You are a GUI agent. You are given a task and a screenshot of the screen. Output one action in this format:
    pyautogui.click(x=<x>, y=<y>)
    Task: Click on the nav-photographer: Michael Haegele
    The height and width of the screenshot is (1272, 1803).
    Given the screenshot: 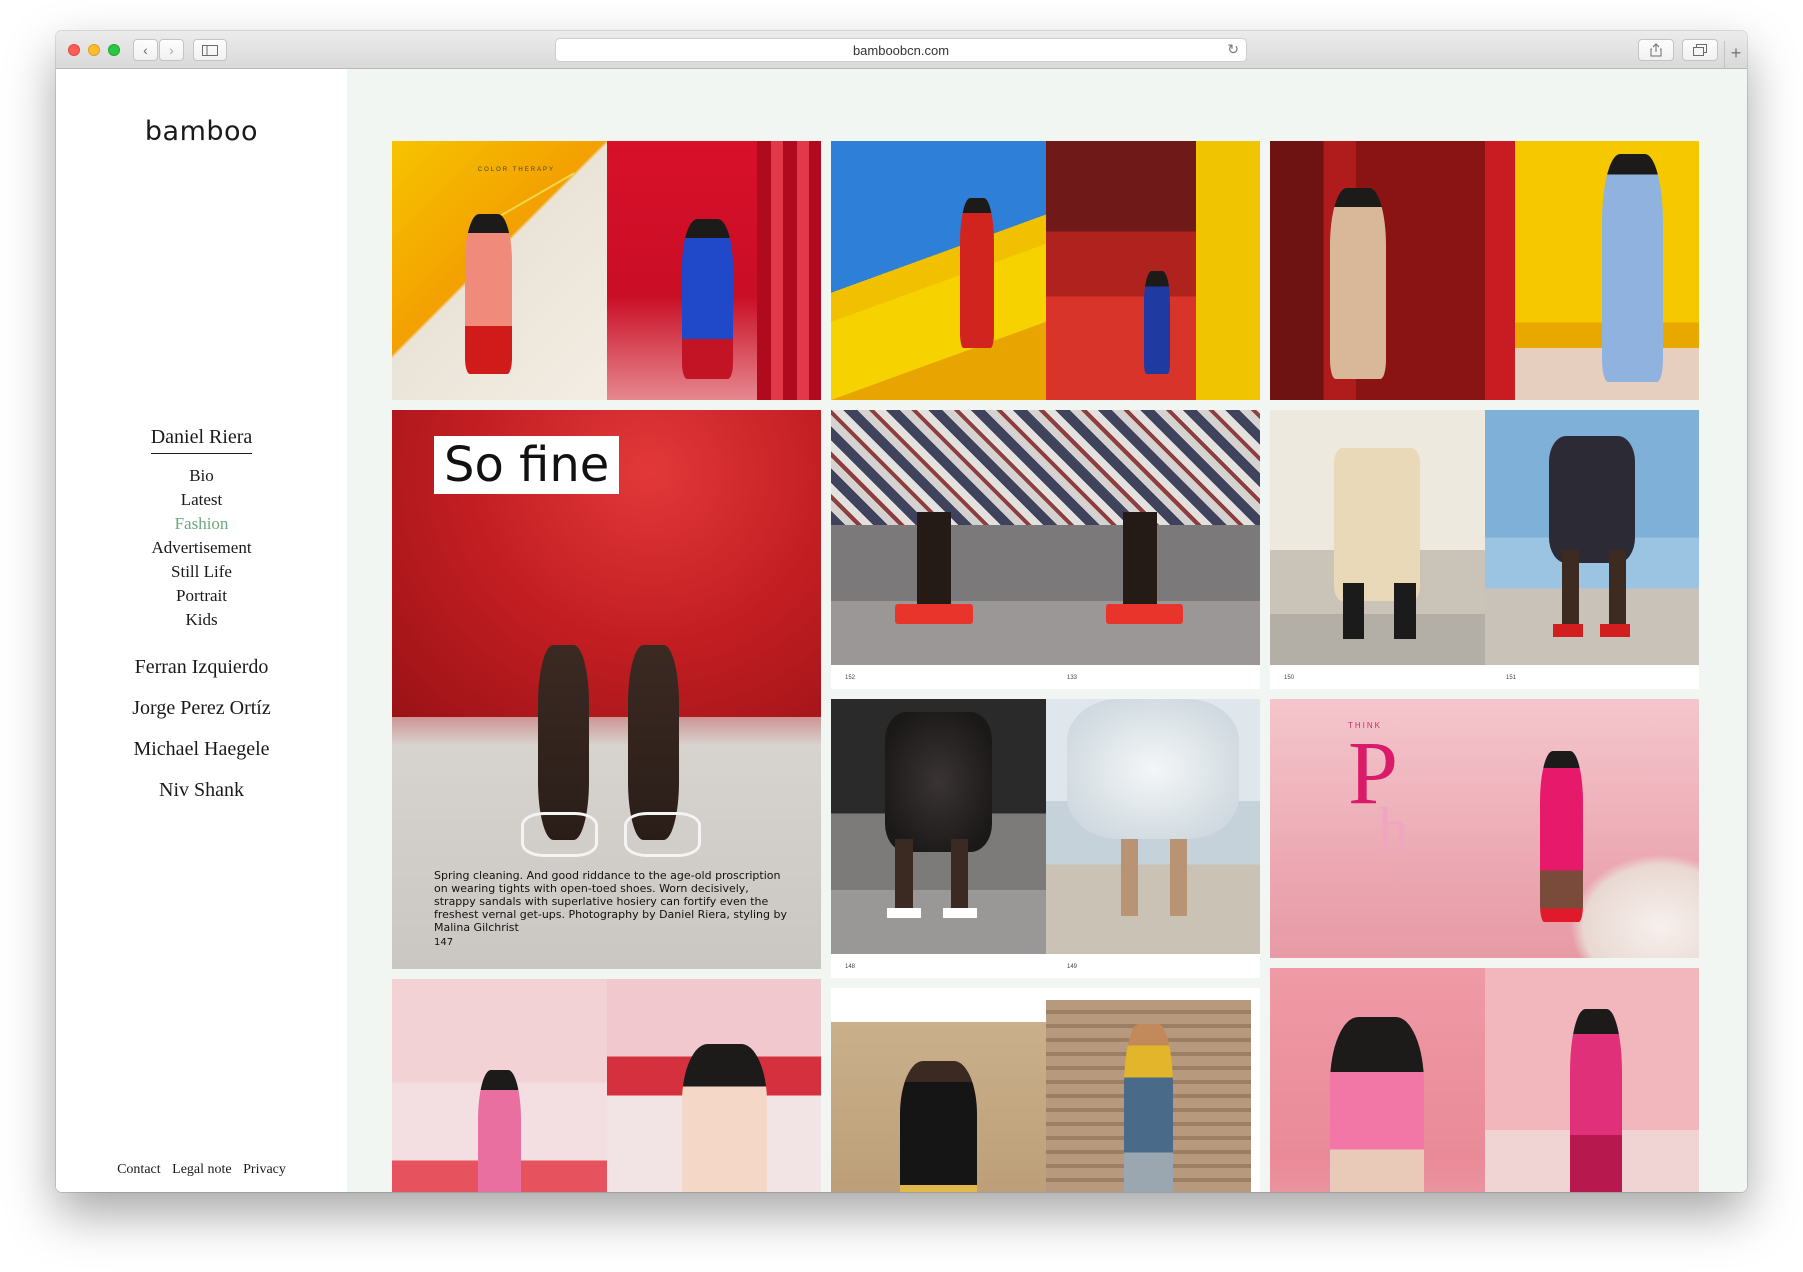 What is the action you would take?
    pyautogui.click(x=201, y=749)
    